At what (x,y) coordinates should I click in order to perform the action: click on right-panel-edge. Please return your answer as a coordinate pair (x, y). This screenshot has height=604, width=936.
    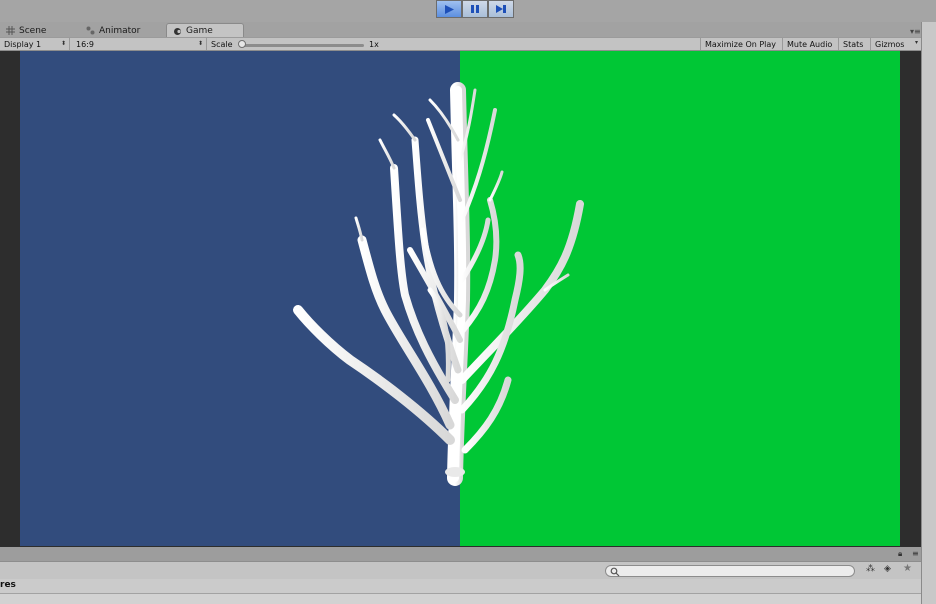
    Looking at the image, I should click on (928, 313).